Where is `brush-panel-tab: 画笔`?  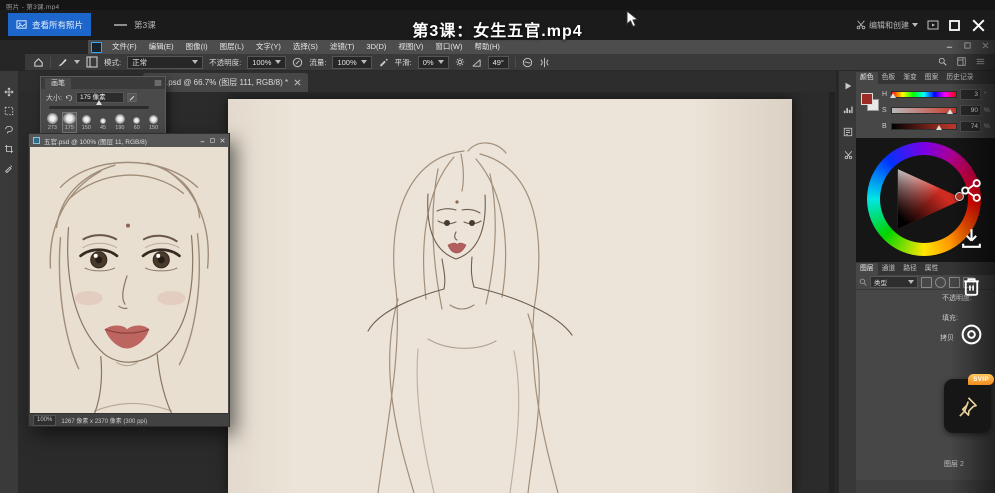
brush-panel-tab: 画笔 is located at coordinates (58, 83).